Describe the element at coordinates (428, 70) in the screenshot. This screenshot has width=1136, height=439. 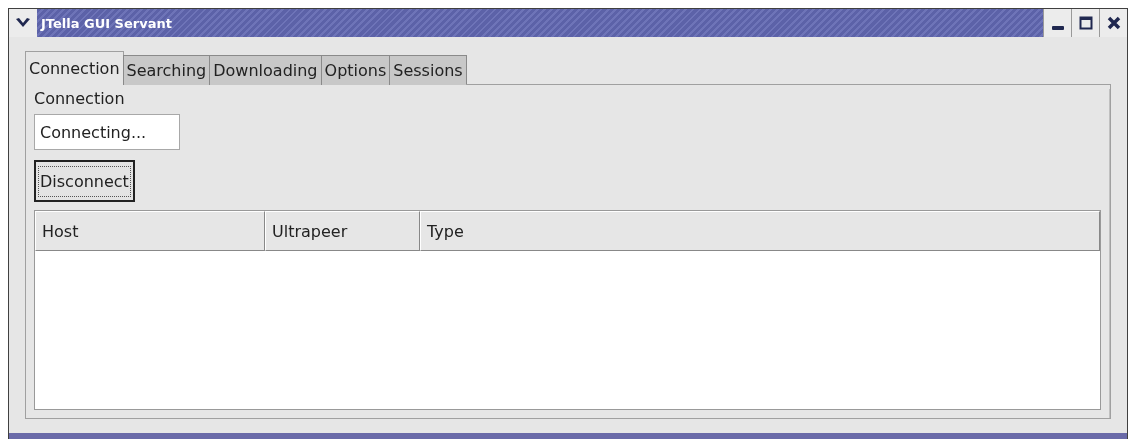
I see `tab: Sessions` at that location.